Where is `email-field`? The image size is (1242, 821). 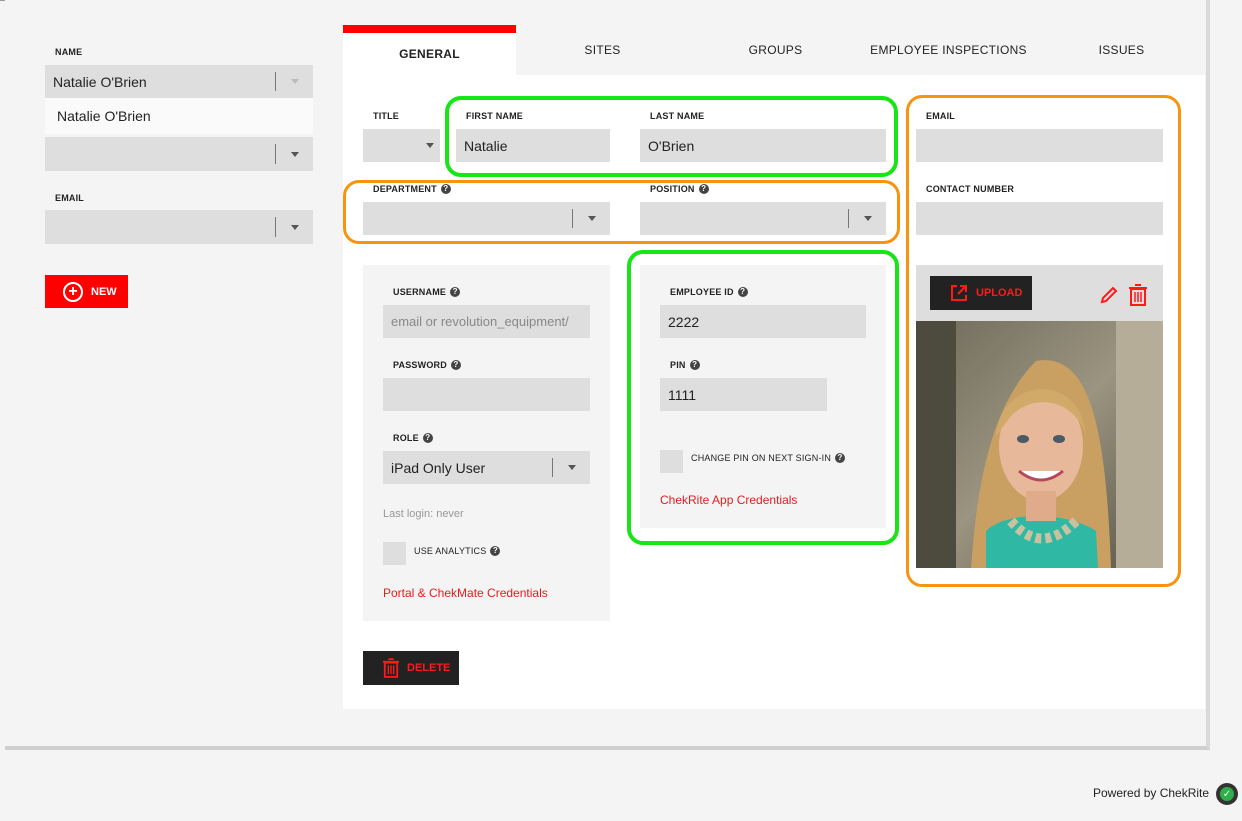
email-field is located at coordinates (1039, 145).